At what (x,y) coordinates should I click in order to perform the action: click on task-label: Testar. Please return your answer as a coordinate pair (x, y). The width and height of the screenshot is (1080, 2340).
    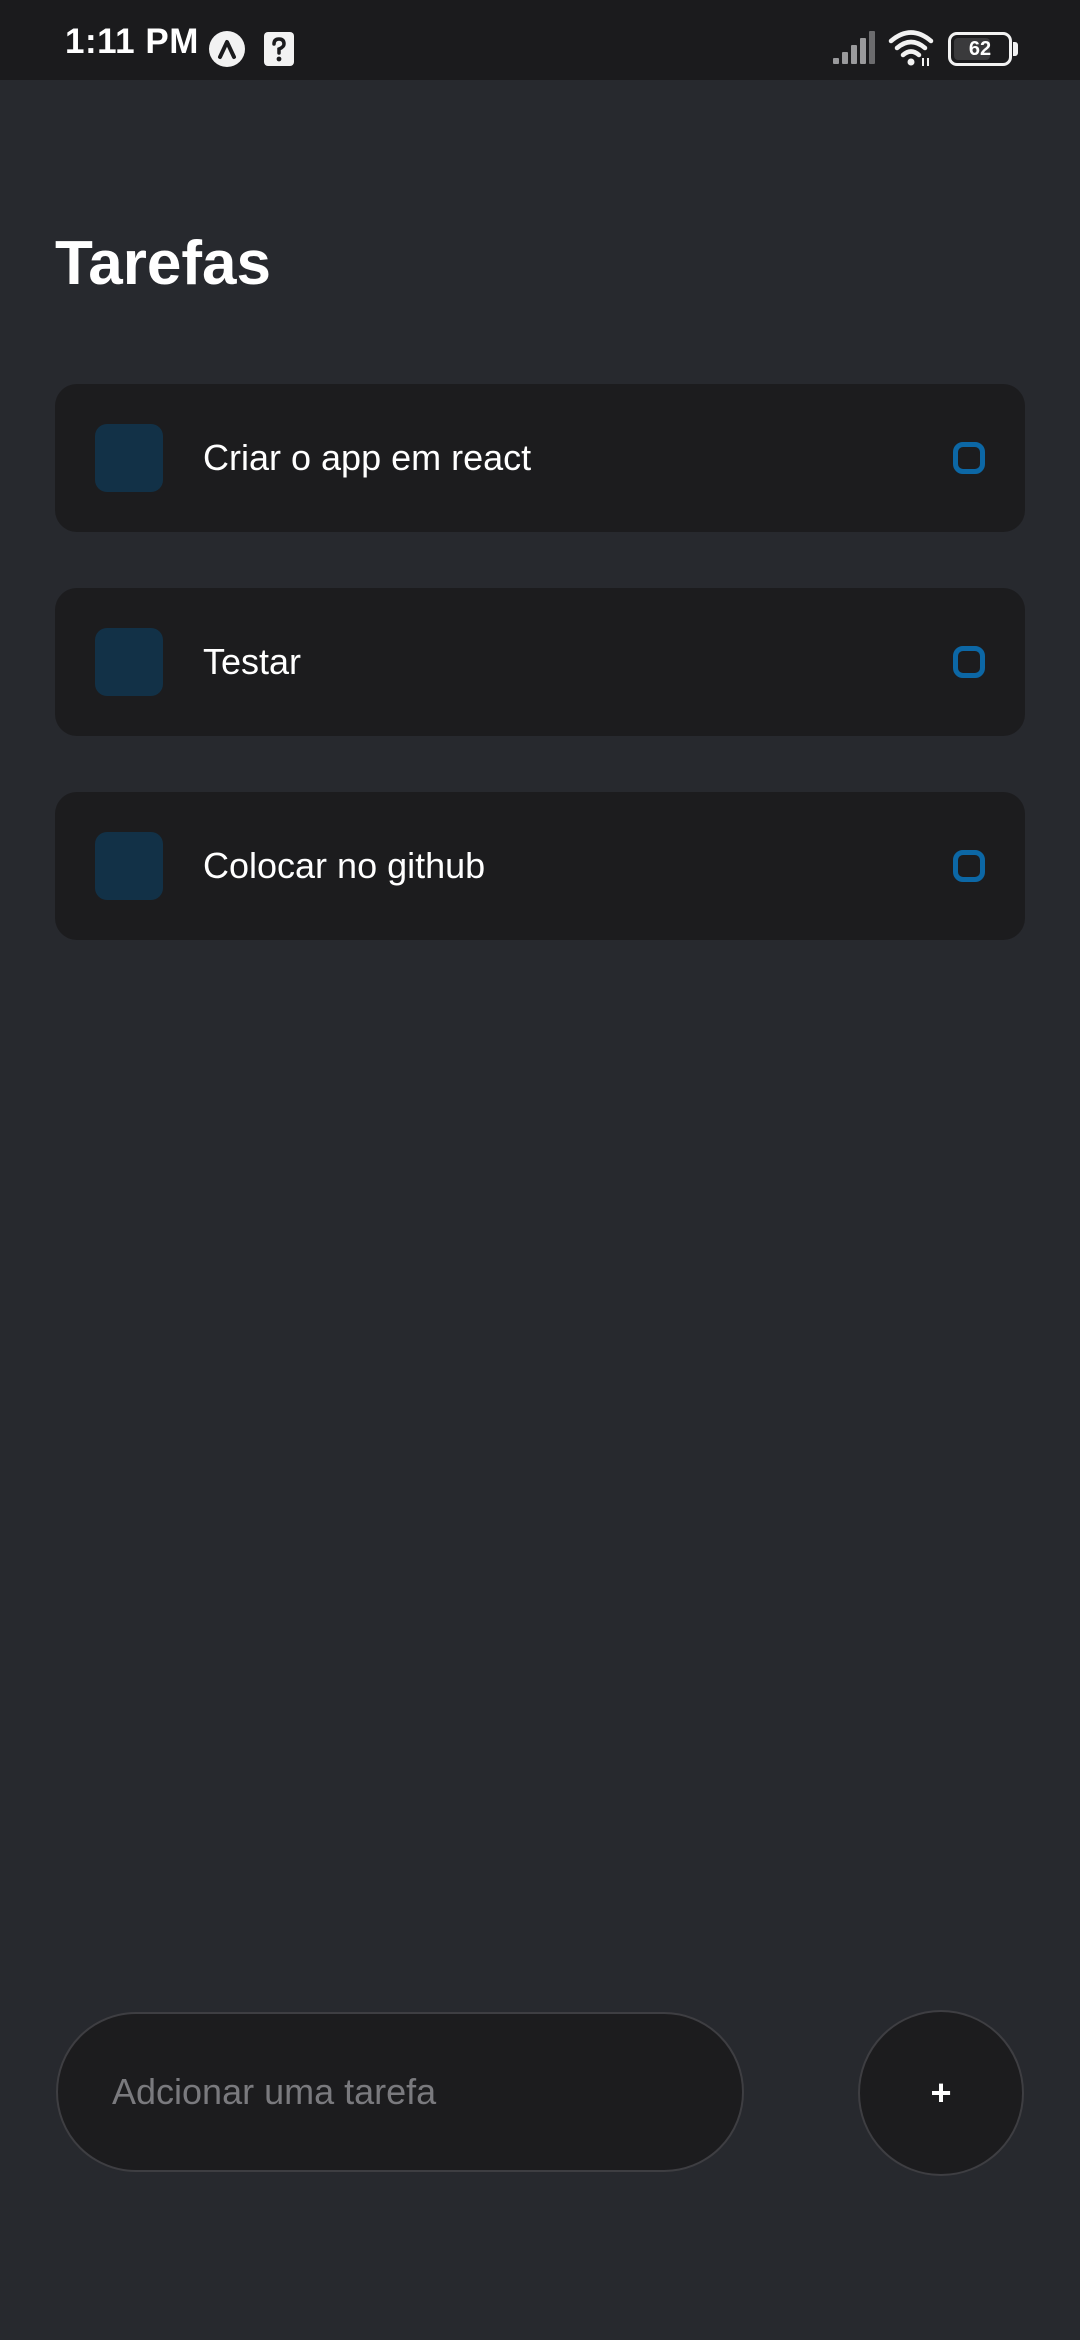
    Looking at the image, I should click on (252, 661).